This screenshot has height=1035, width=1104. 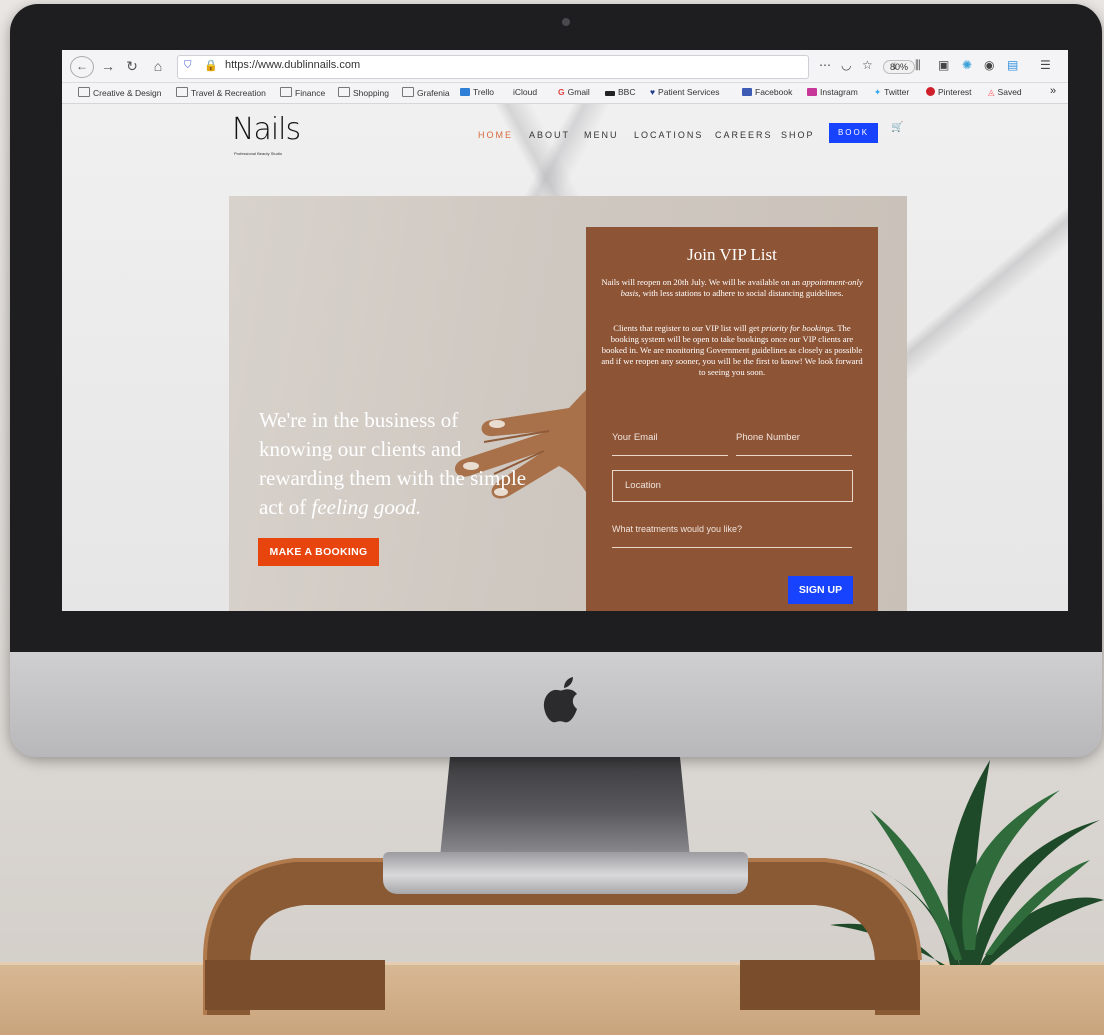 What do you see at coordinates (832, 92) in the screenshot?
I see `bookmark-item: Instagram` at bounding box center [832, 92].